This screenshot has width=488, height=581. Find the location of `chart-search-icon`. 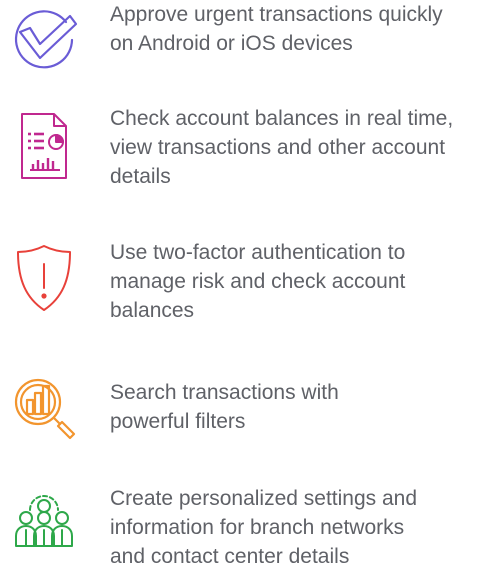

chart-search-icon is located at coordinates (44, 408).